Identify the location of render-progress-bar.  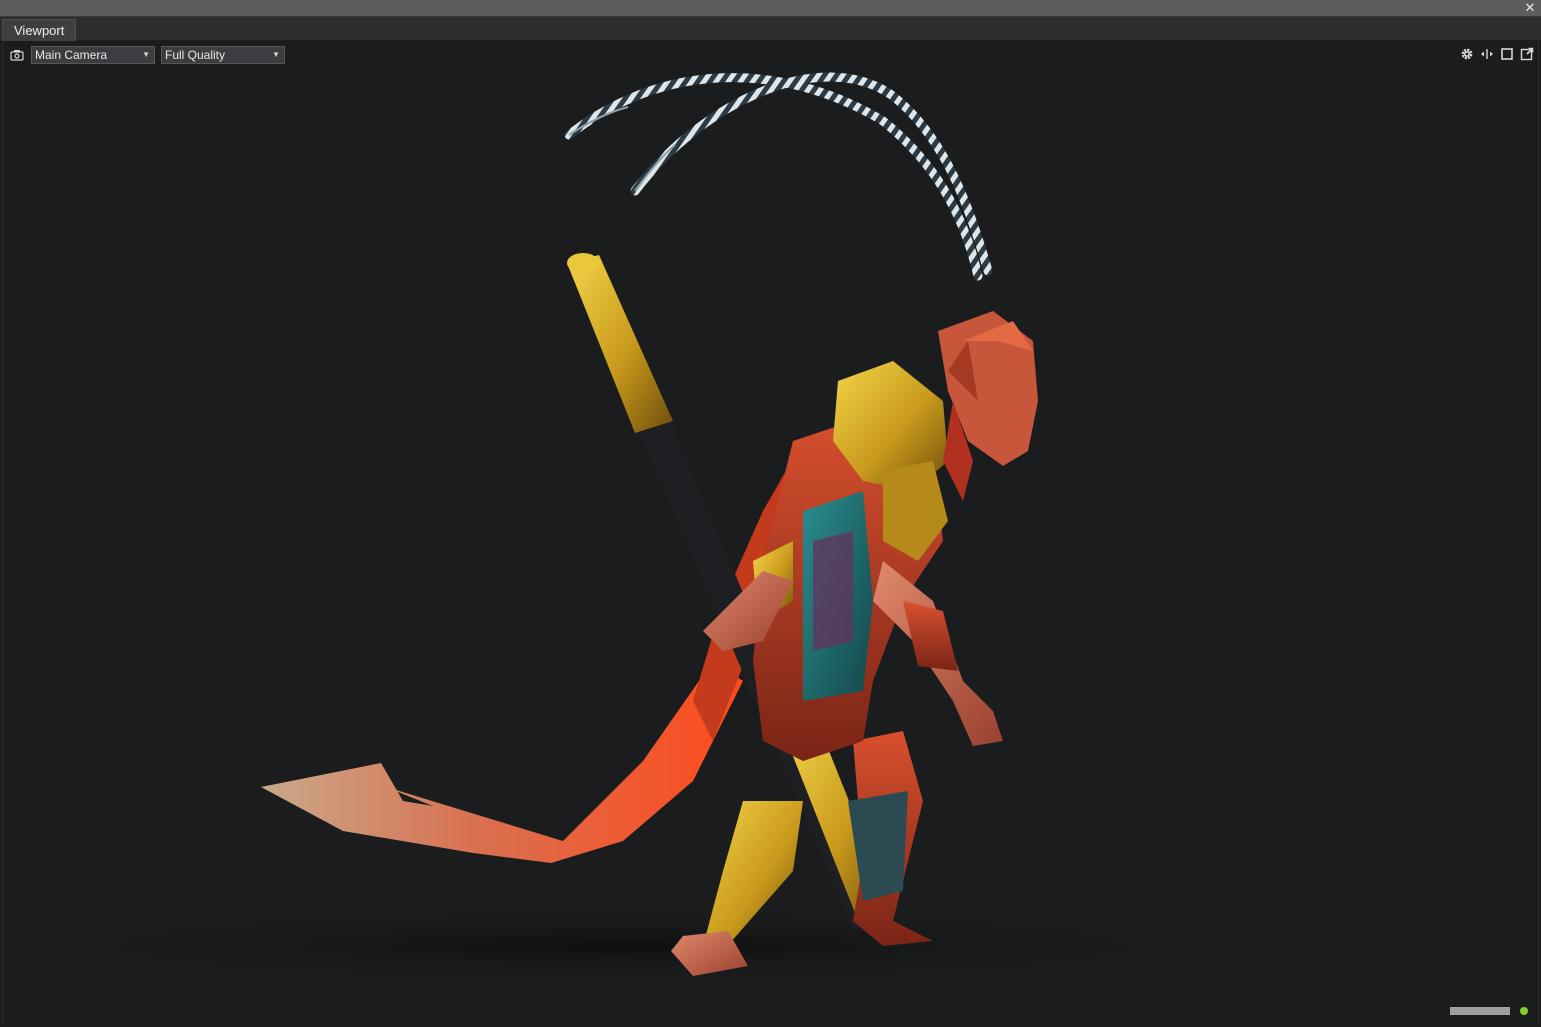
(1480, 1011).